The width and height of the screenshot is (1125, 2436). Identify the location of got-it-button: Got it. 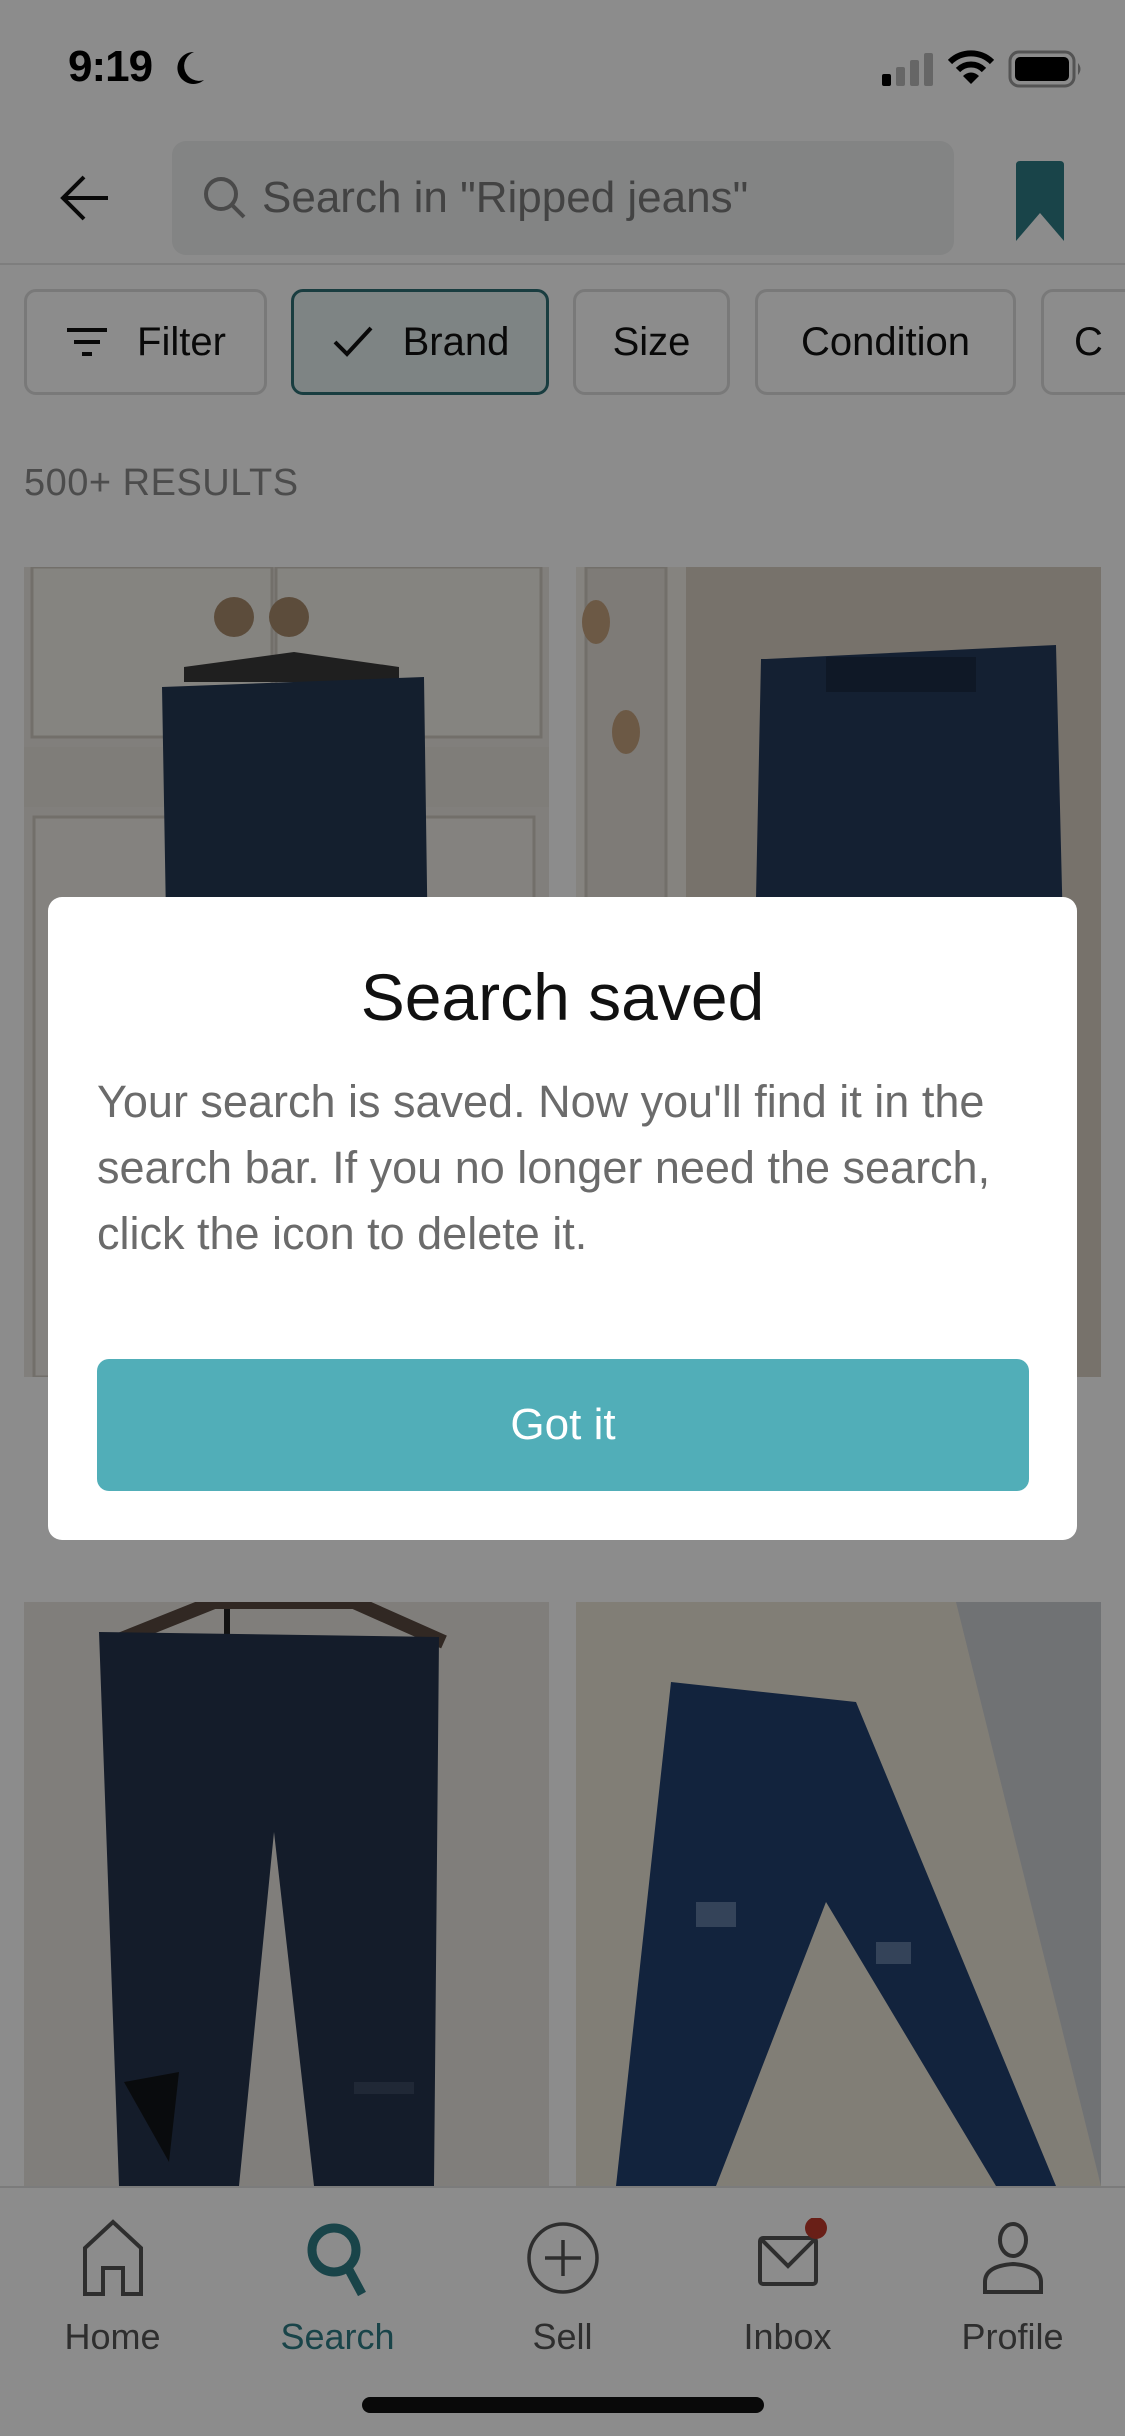
(563, 1425).